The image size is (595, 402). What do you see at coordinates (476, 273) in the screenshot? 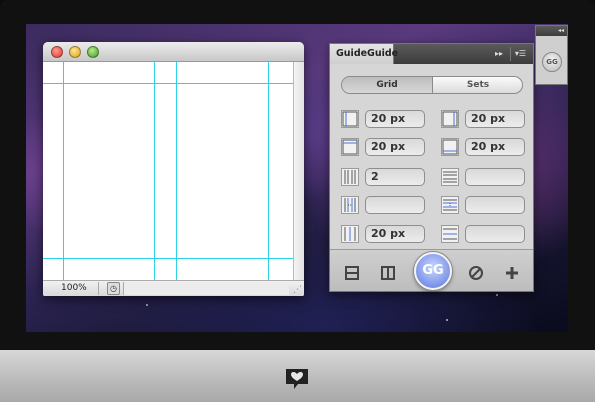
I see `clear-guides-icon` at bounding box center [476, 273].